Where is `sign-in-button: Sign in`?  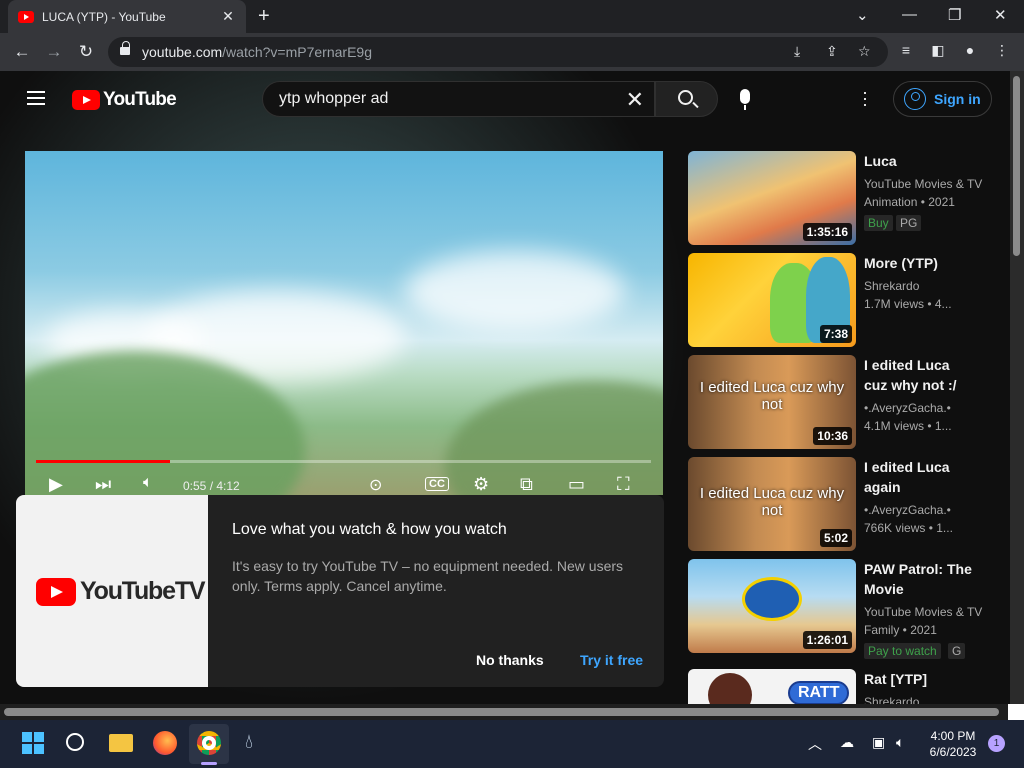
sign-in-button: Sign in is located at coordinates (942, 99).